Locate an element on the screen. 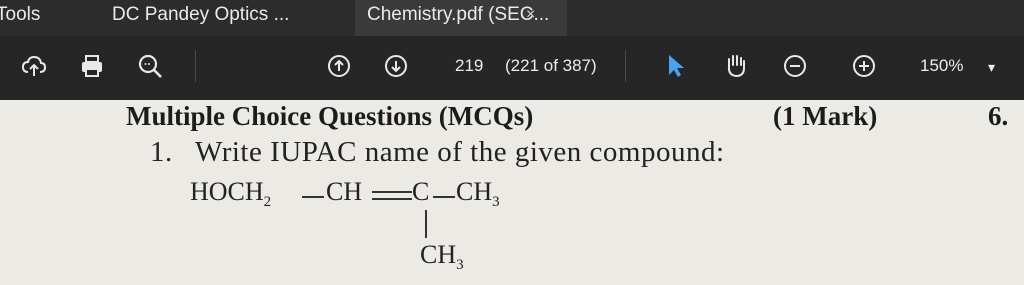 This screenshot has width=1024, height=285. formula-c: C is located at coordinates (421, 191).